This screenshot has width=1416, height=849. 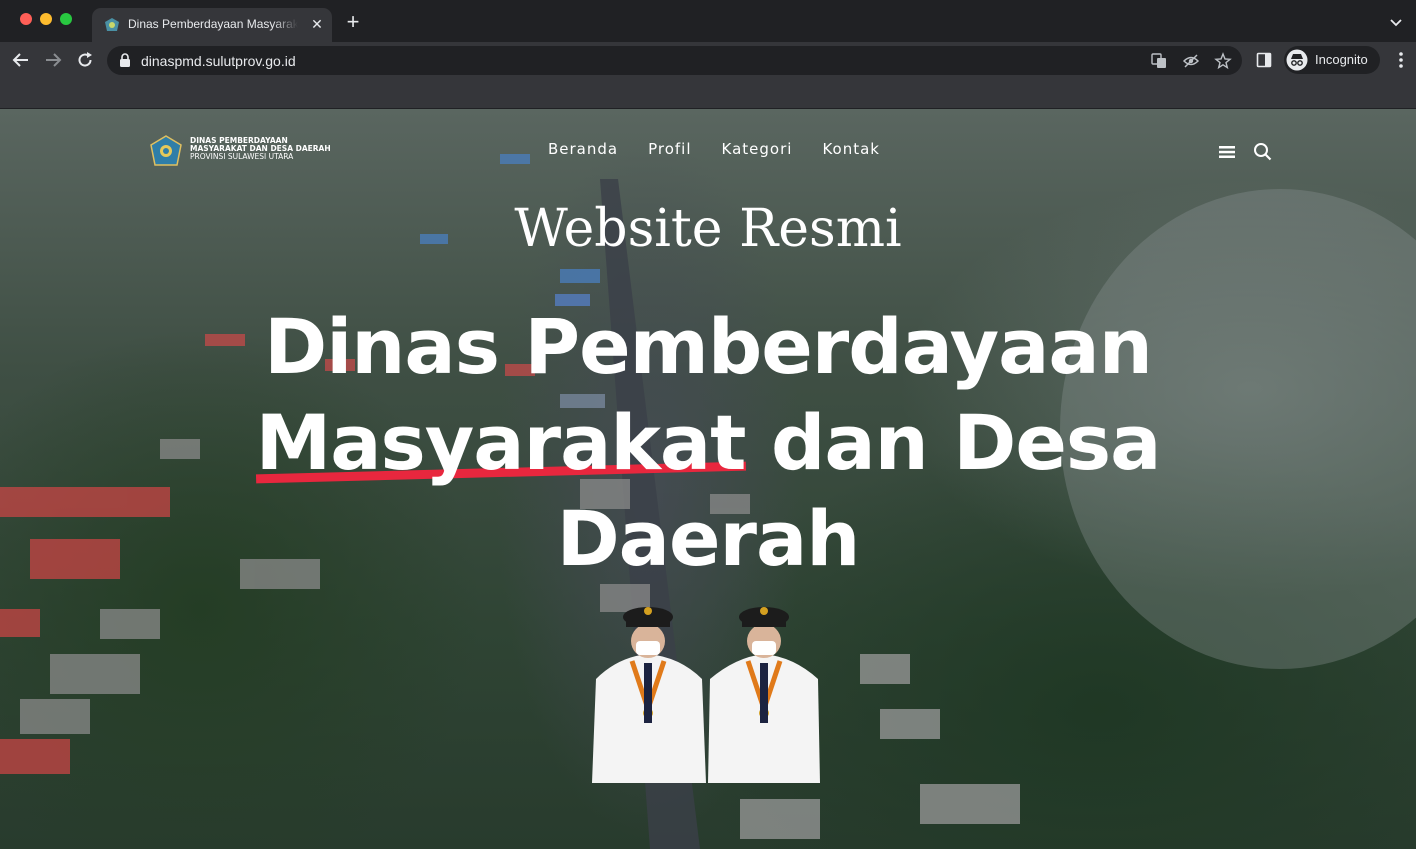 What do you see at coordinates (583, 149) in the screenshot?
I see `nav-beranda: Beranda` at bounding box center [583, 149].